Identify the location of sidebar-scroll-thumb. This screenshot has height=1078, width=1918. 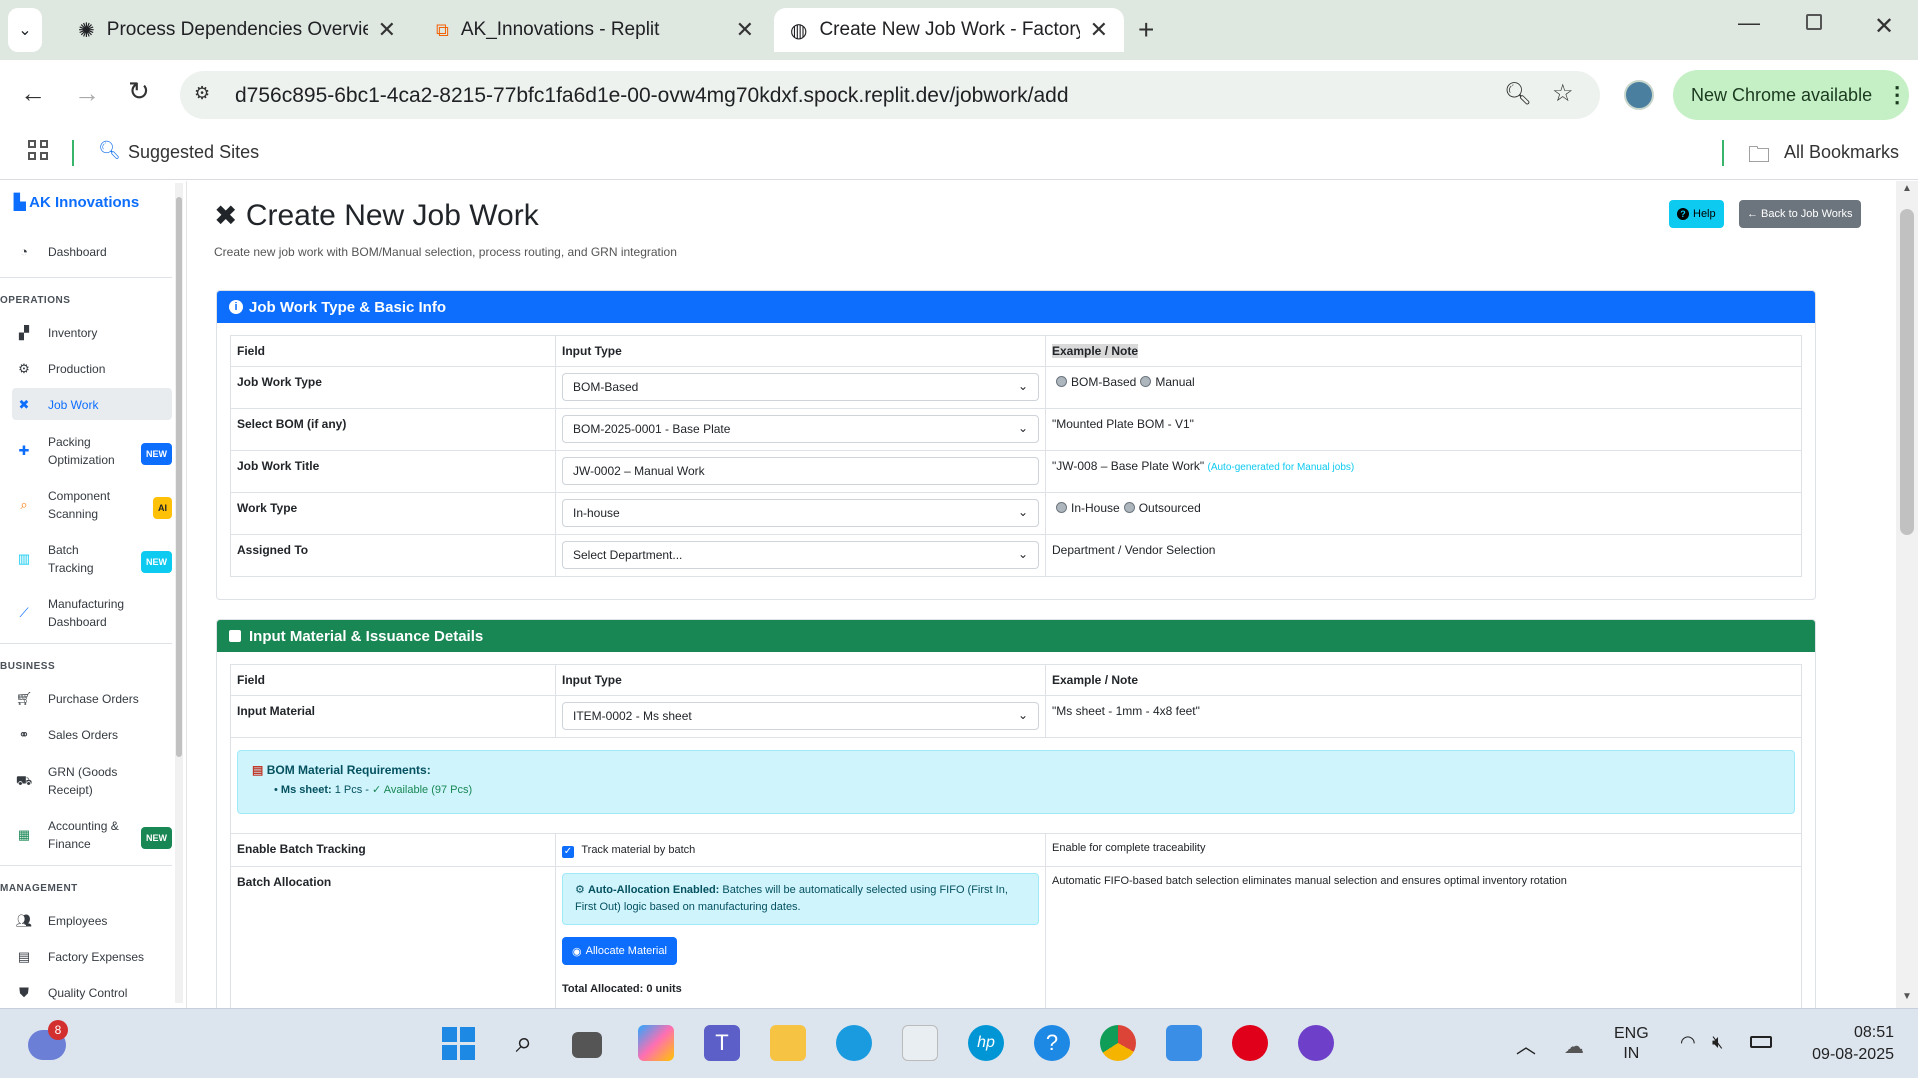
(179, 477).